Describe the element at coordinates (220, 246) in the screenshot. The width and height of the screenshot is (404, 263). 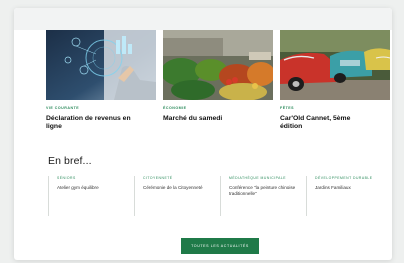
I see `all-news-button: Toutes les actualités` at that location.